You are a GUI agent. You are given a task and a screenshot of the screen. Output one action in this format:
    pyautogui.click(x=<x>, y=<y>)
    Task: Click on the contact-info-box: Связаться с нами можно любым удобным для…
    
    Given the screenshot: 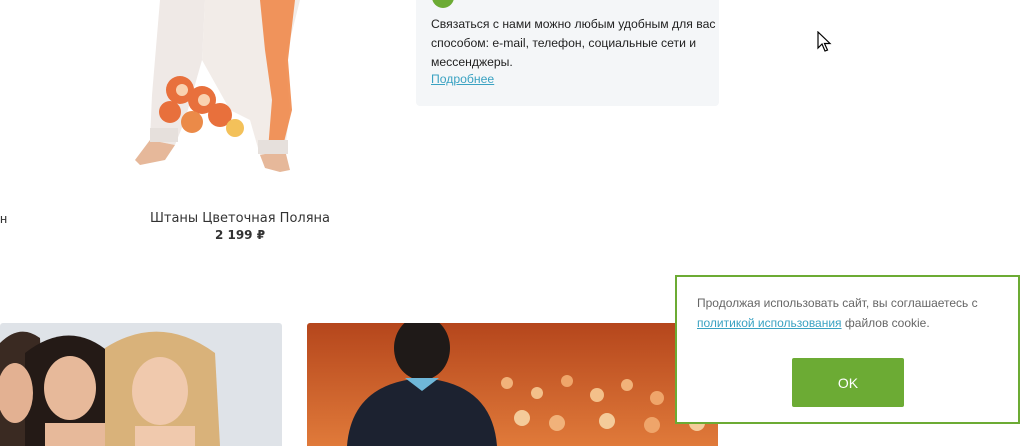 What is the action you would take?
    pyautogui.click(x=567, y=53)
    